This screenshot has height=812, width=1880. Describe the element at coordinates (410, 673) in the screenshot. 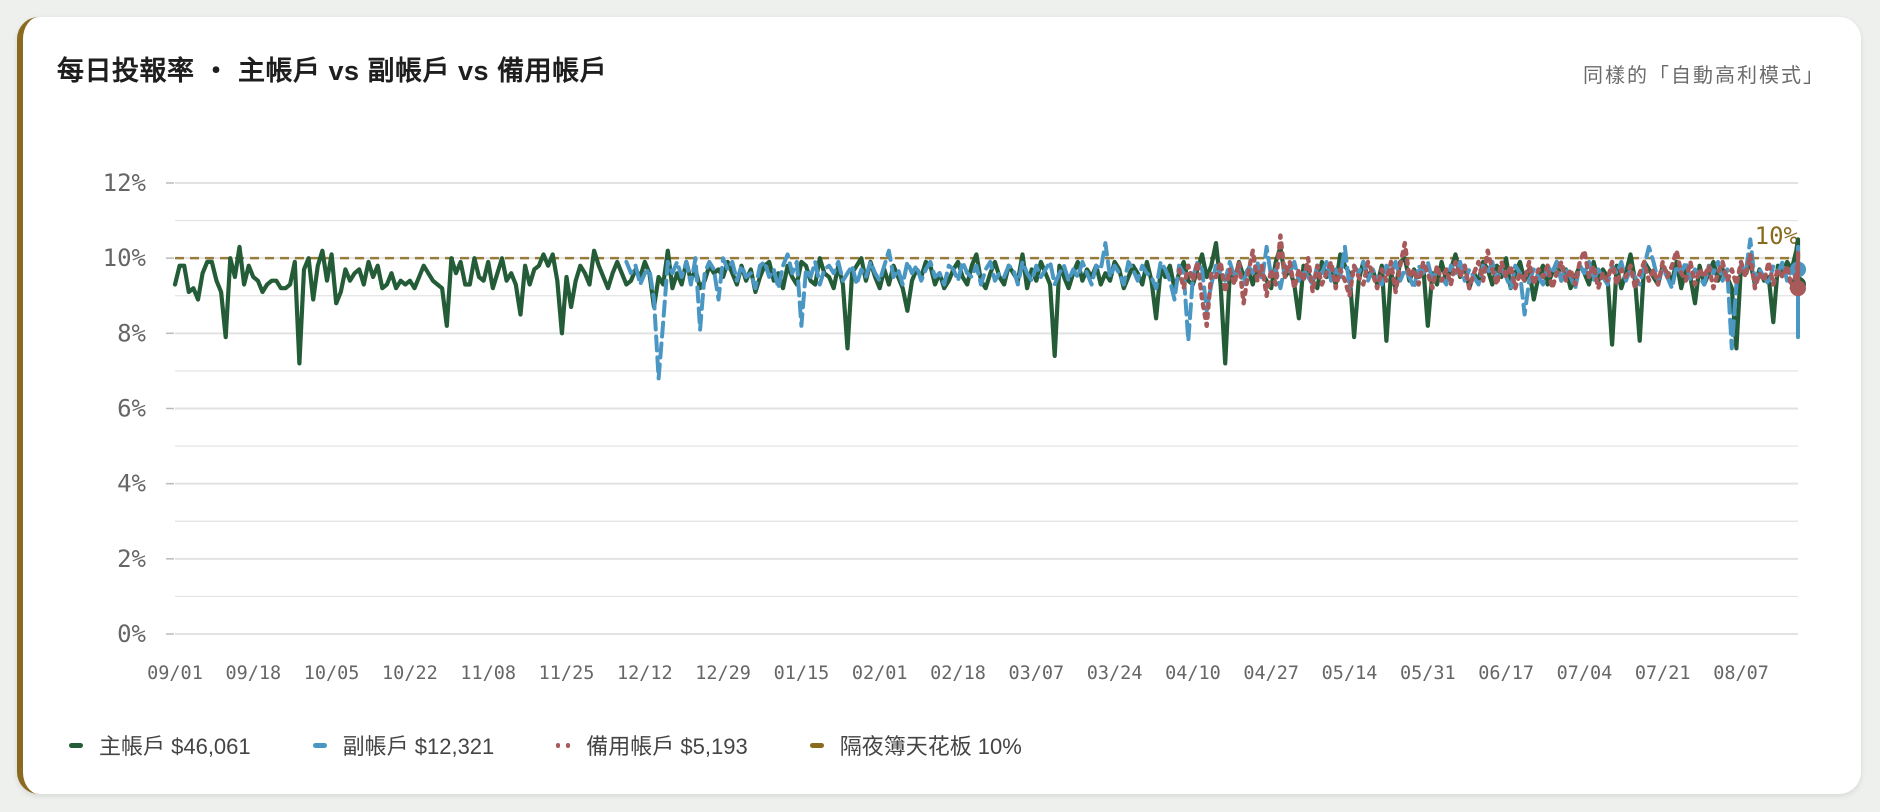

I see `x-tick-label-3: 10/22` at that location.